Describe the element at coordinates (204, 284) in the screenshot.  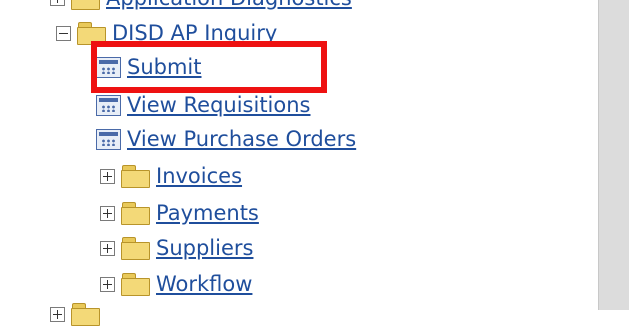
I see `tree-node-label: Workflow` at that location.